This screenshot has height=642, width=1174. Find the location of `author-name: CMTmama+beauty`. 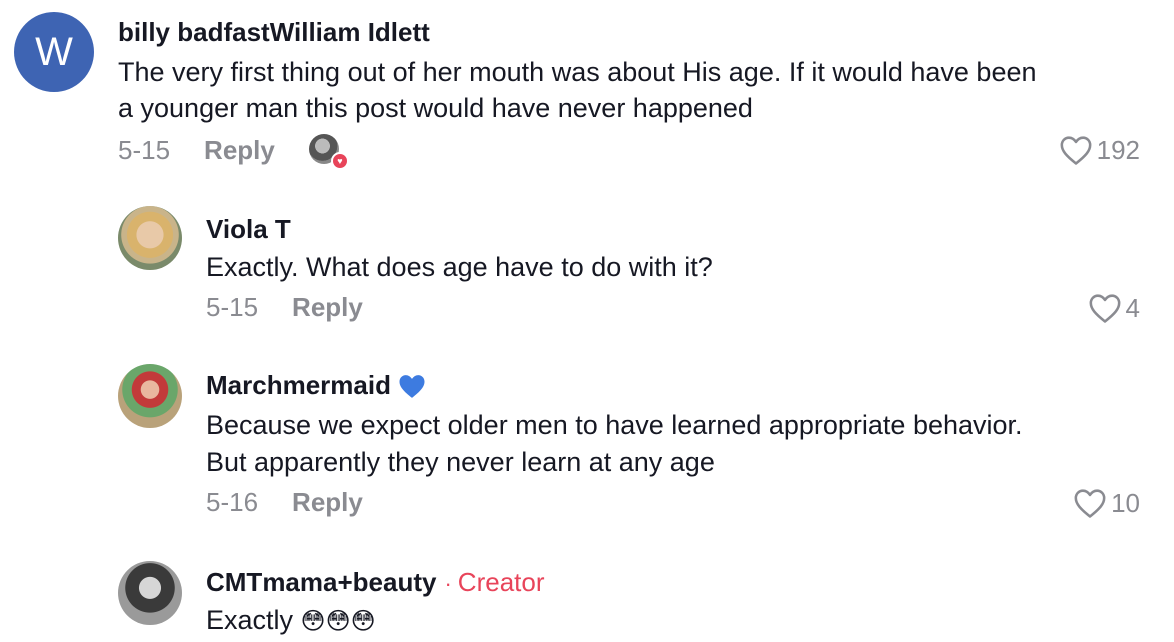

author-name: CMTmama+beauty is located at coordinates (321, 582).